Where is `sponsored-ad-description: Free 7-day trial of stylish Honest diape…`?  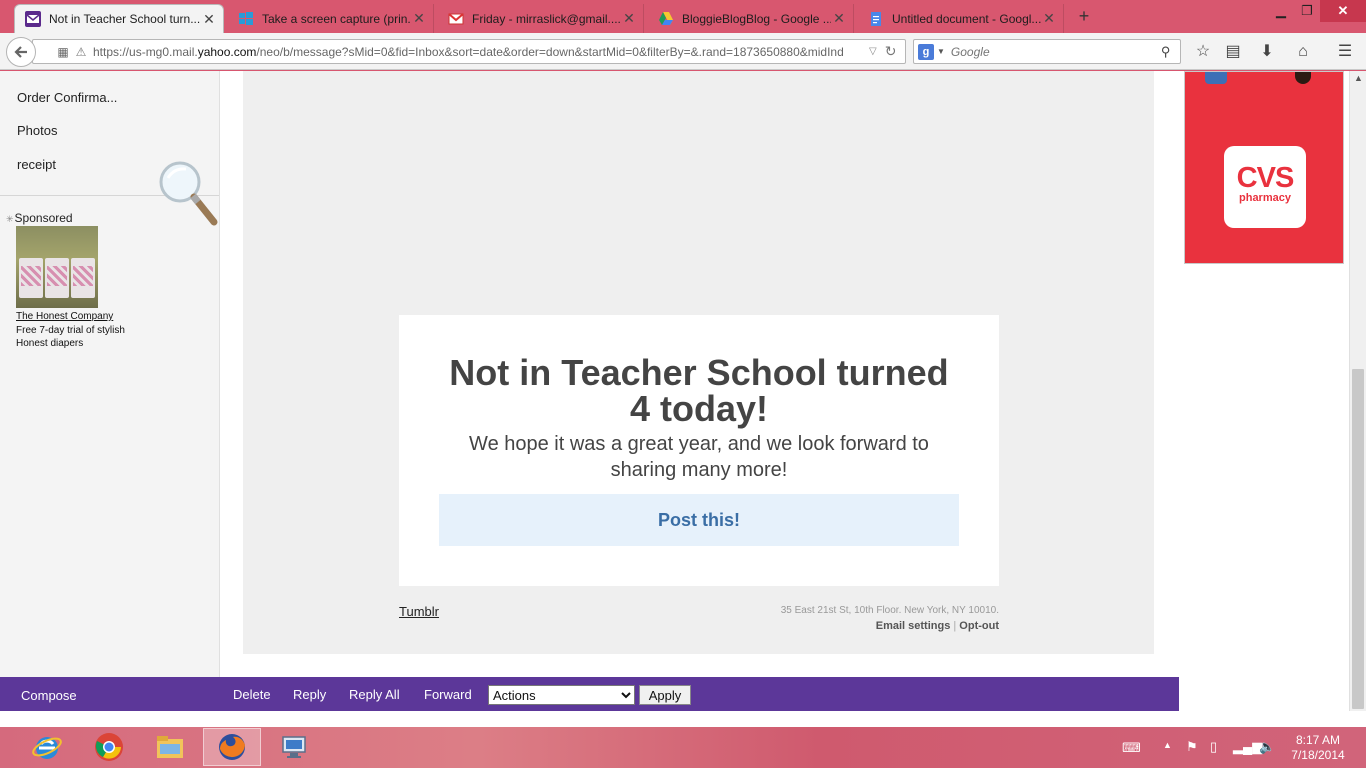 sponsored-ad-description: Free 7-day trial of stylish Honest diape… is located at coordinates (70, 337).